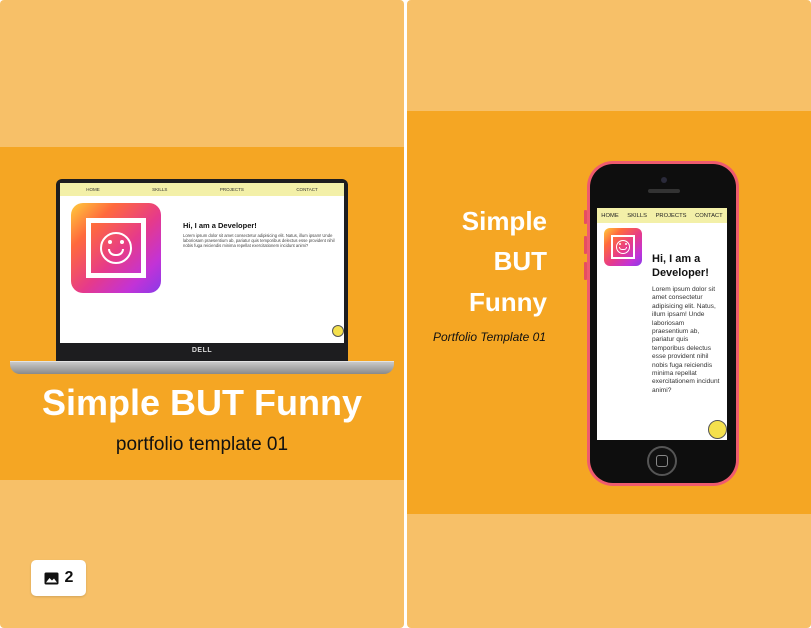 Image resolution: width=811 pixels, height=628 pixels. I want to click on card-caption: Portfolio Template 01, so click(489, 337).